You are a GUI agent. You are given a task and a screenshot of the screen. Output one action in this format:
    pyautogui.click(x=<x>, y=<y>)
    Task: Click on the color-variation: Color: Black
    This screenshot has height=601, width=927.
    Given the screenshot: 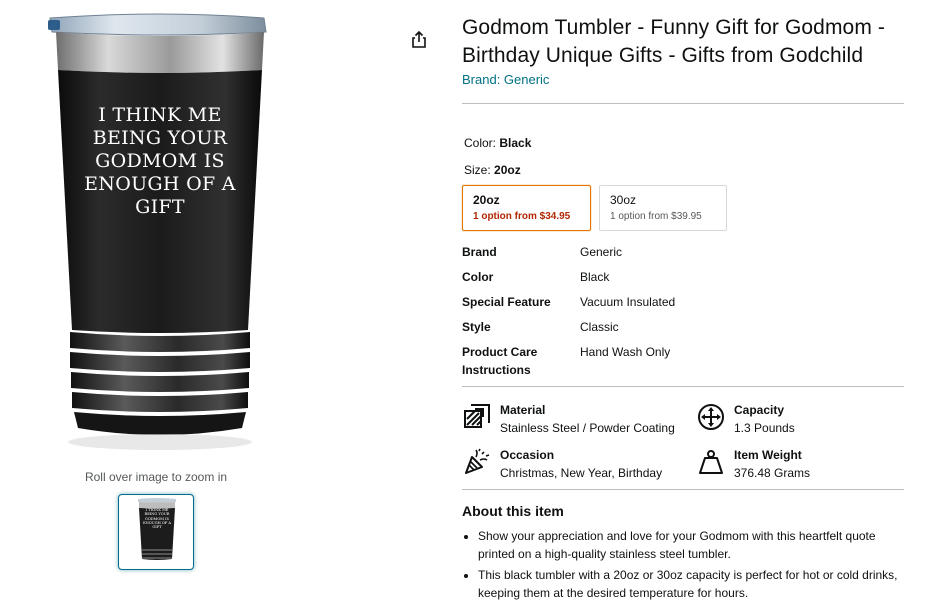 What is the action you would take?
    pyautogui.click(x=683, y=143)
    